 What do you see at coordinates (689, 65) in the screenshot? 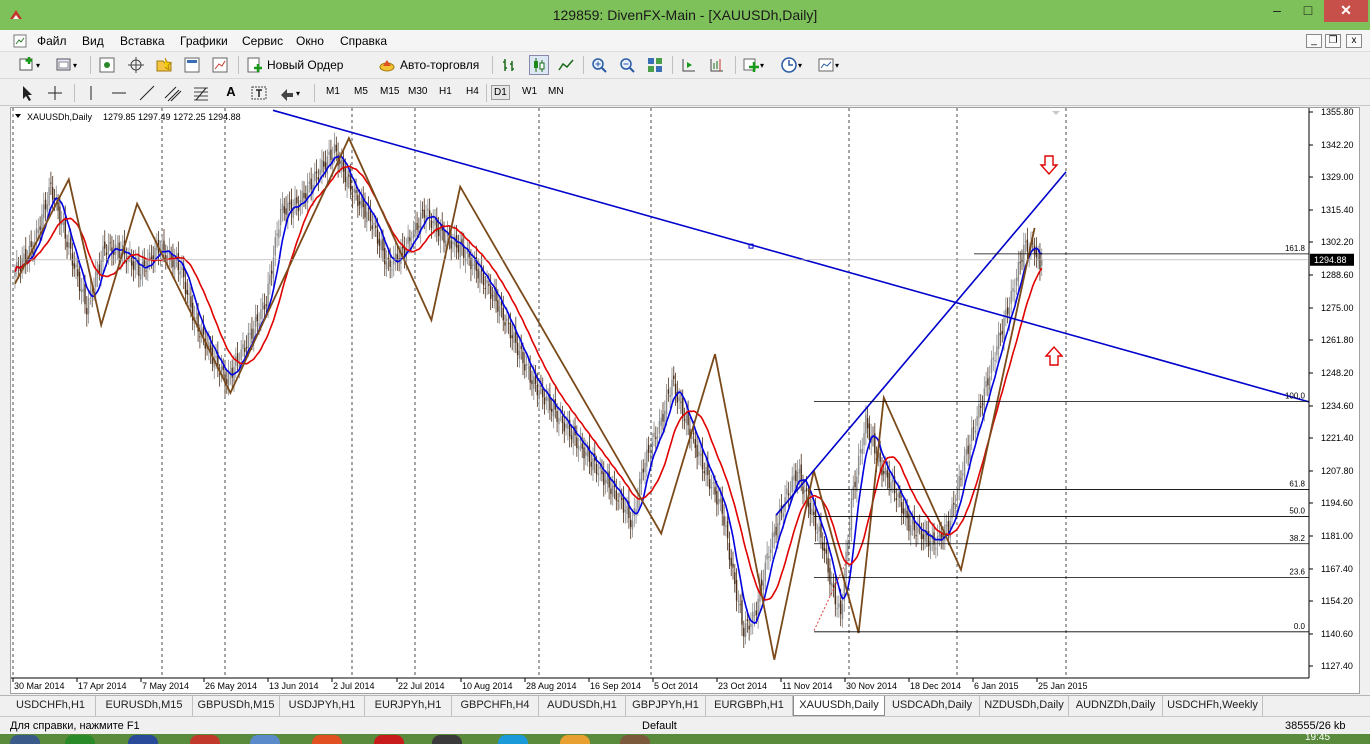
I see `auto-scroll-button` at bounding box center [689, 65].